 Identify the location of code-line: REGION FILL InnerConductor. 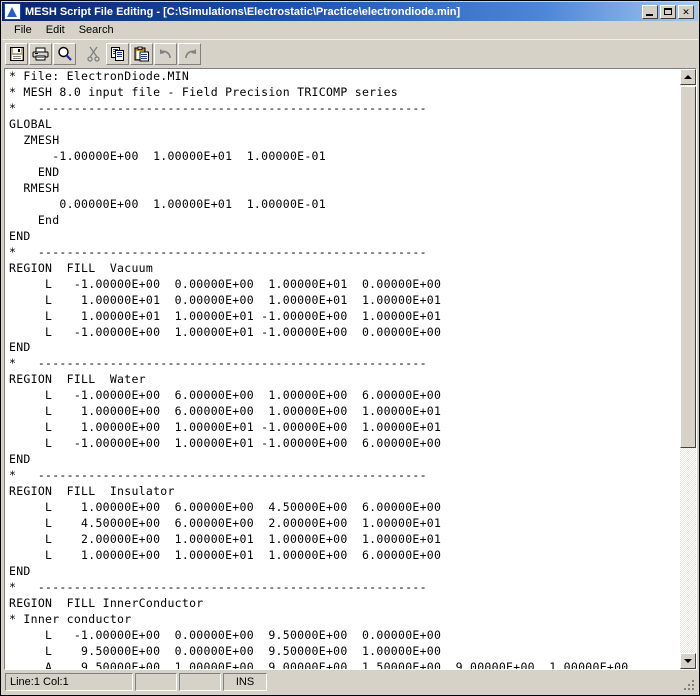
(106, 602).